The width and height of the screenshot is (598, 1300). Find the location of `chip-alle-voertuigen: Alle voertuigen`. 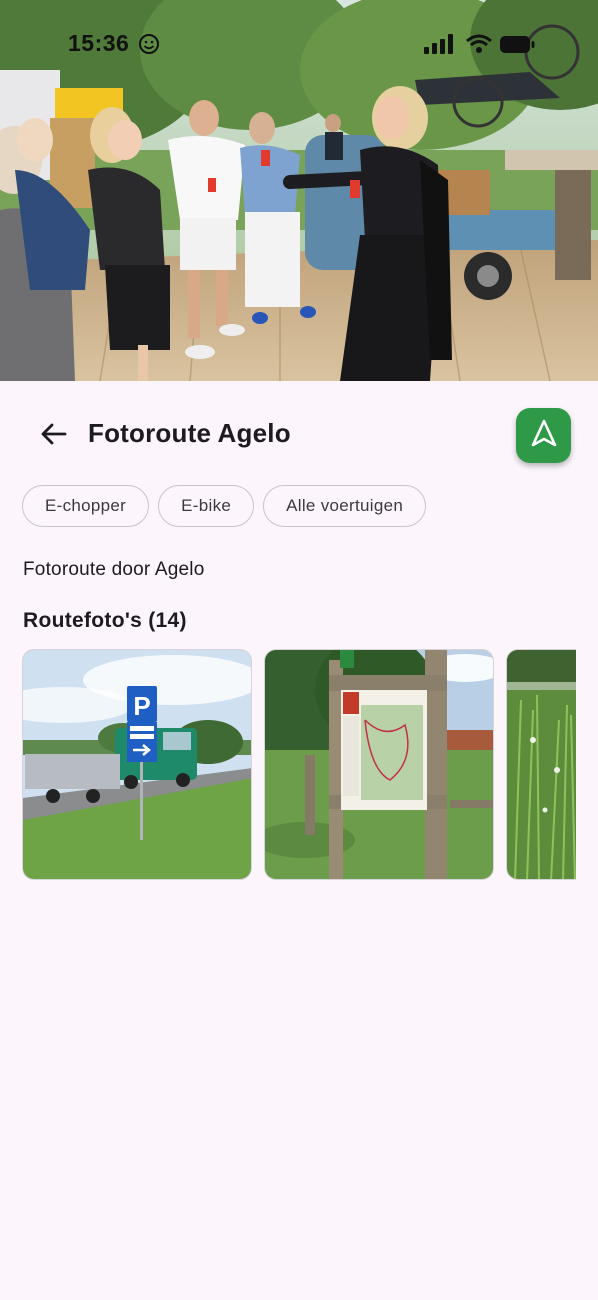

chip-alle-voertuigen: Alle voertuigen is located at coordinates (345, 506).